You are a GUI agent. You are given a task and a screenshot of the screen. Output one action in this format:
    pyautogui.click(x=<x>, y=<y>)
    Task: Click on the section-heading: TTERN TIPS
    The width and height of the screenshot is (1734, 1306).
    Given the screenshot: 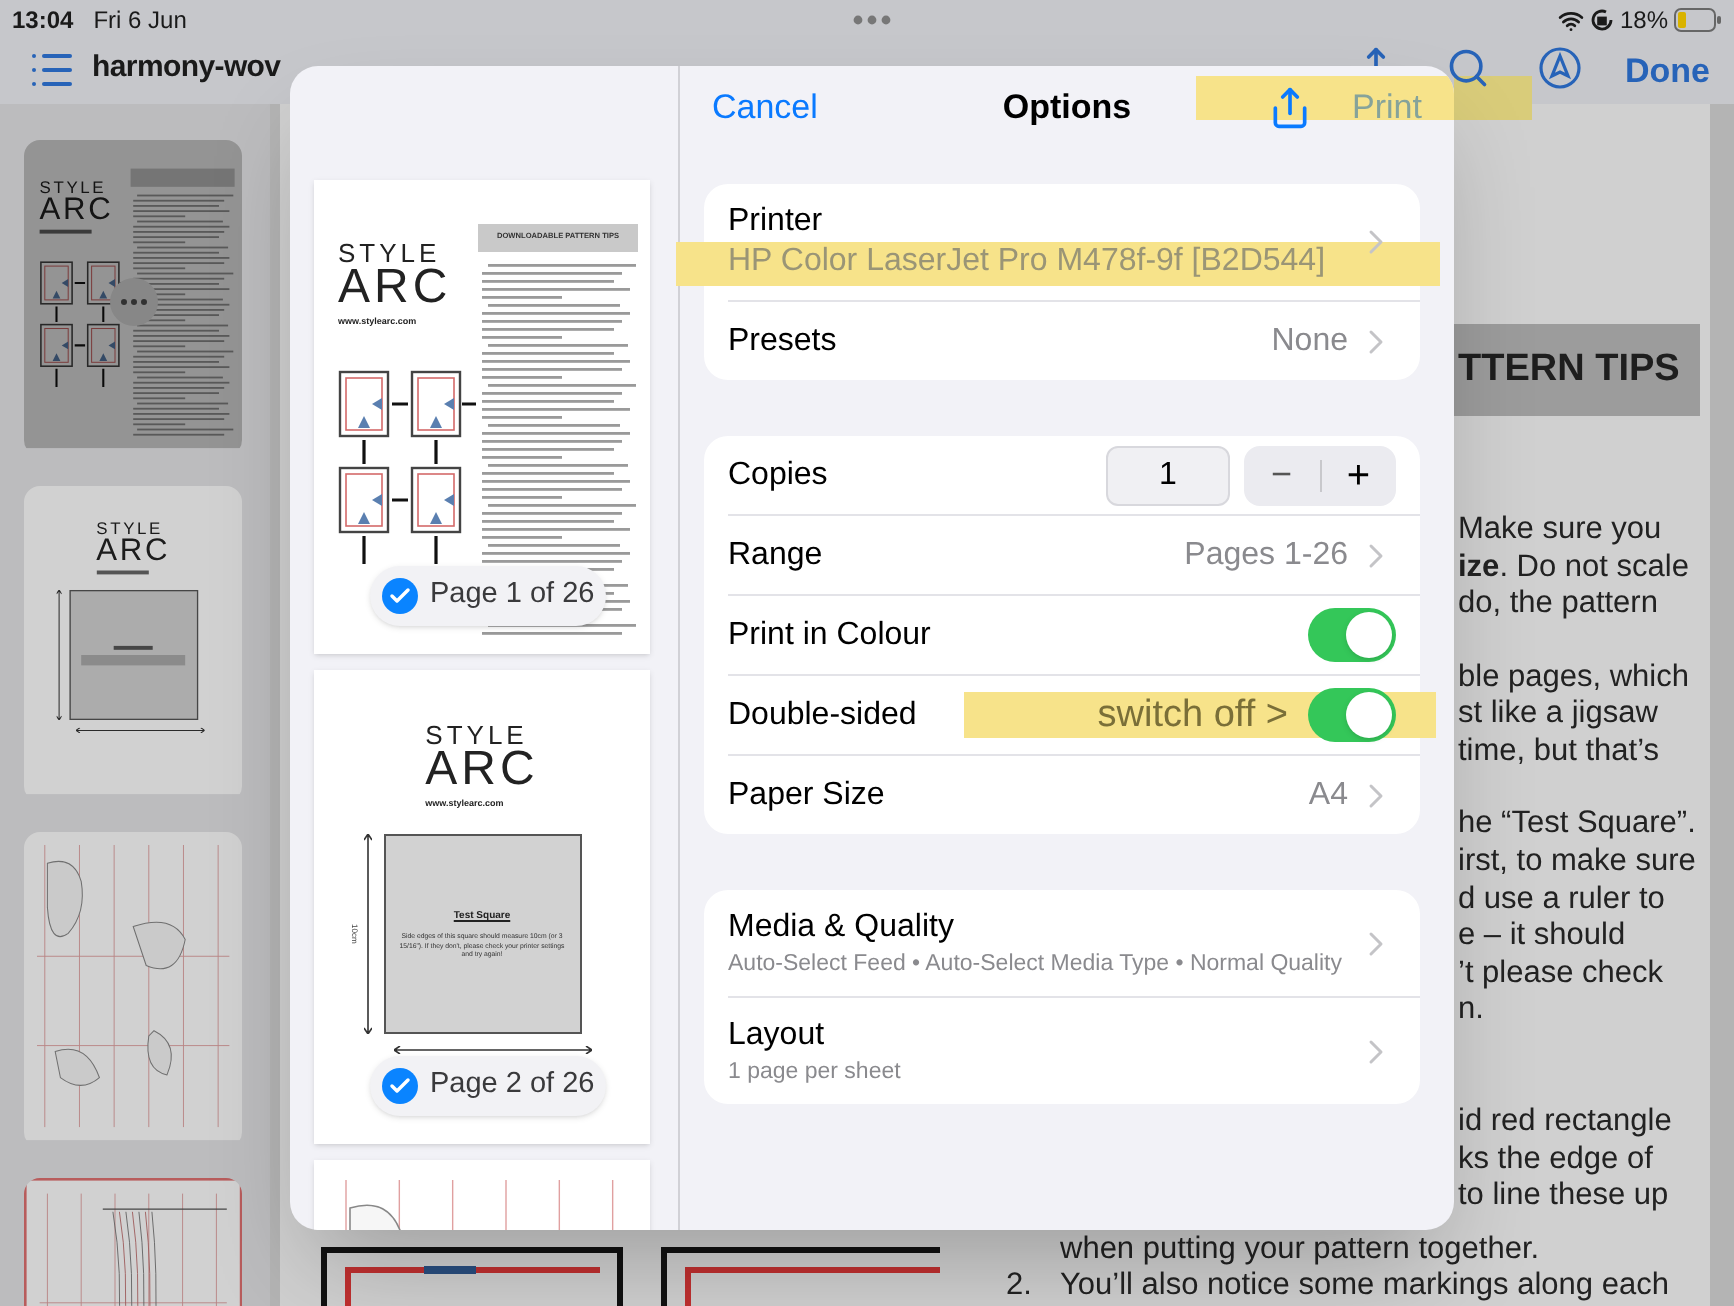 What is the action you would take?
    pyautogui.click(x=1577, y=370)
    